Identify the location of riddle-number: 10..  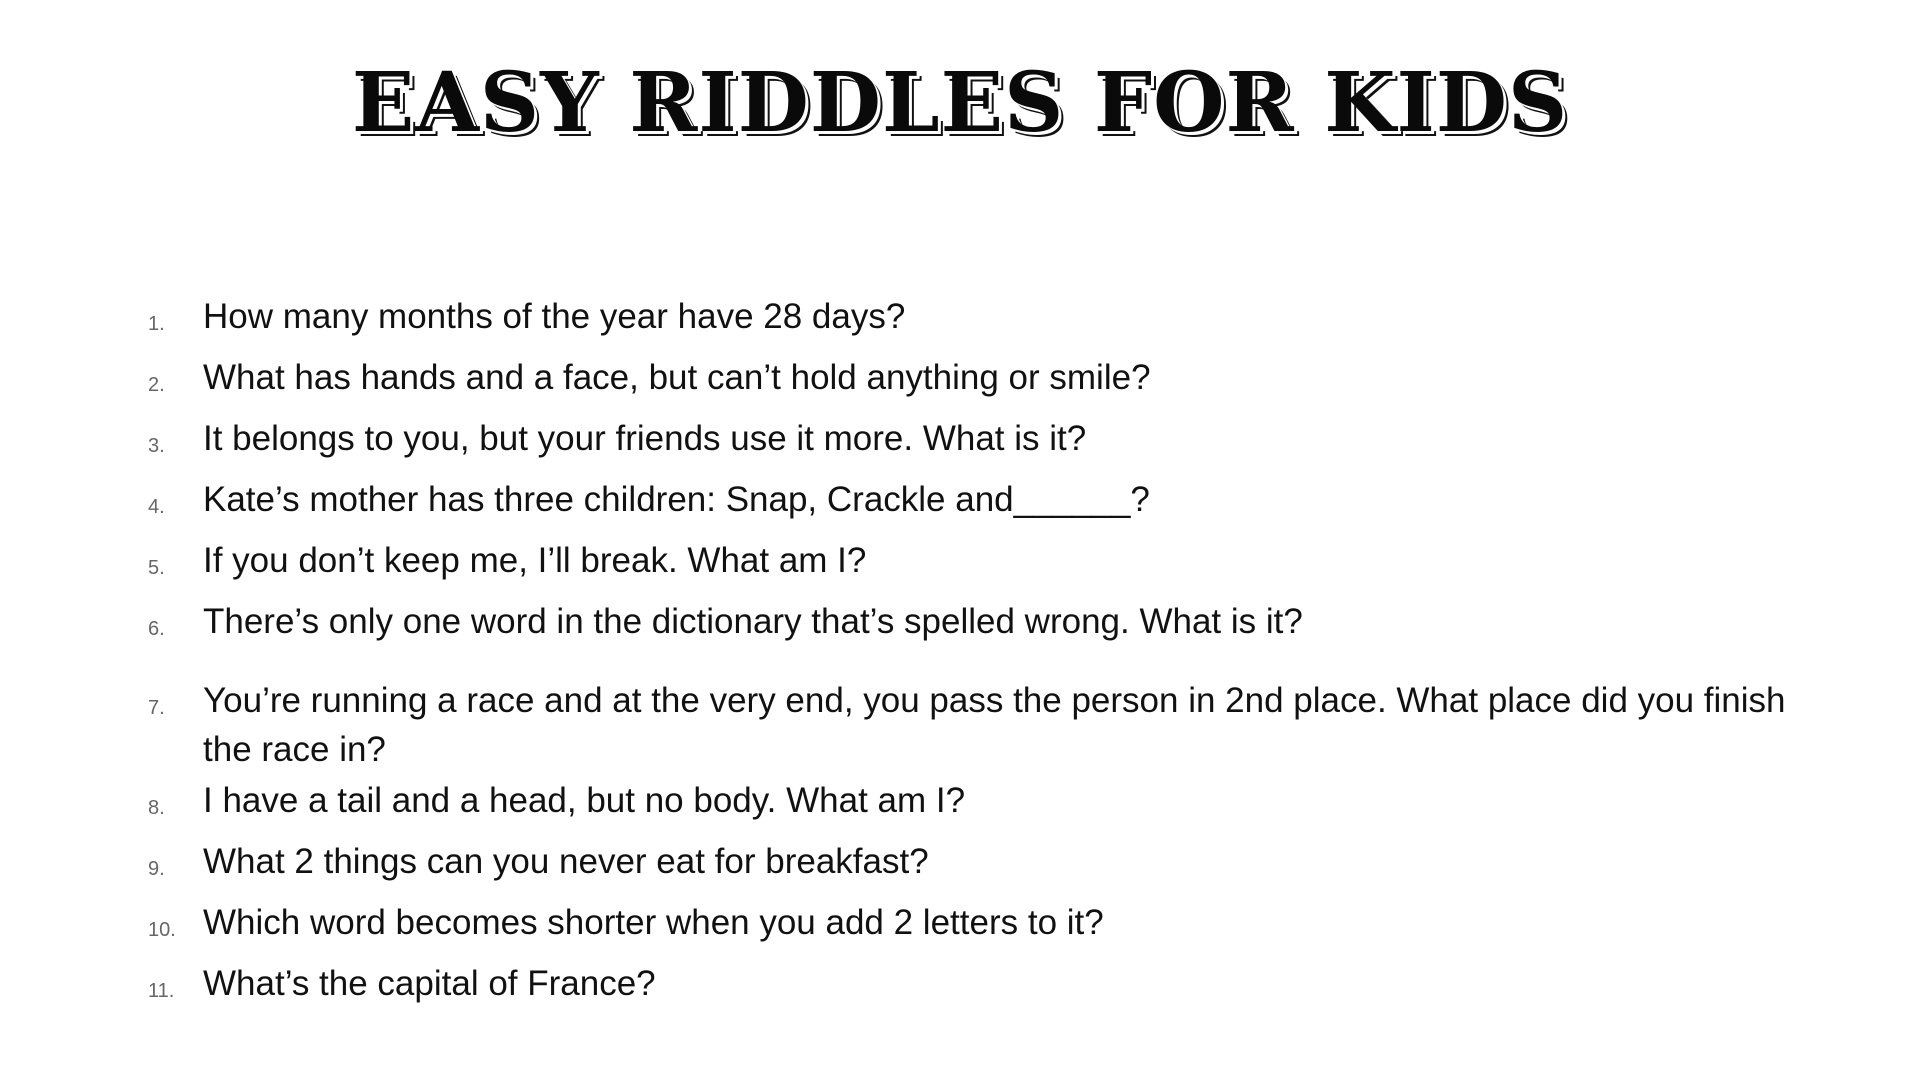
(162, 930).